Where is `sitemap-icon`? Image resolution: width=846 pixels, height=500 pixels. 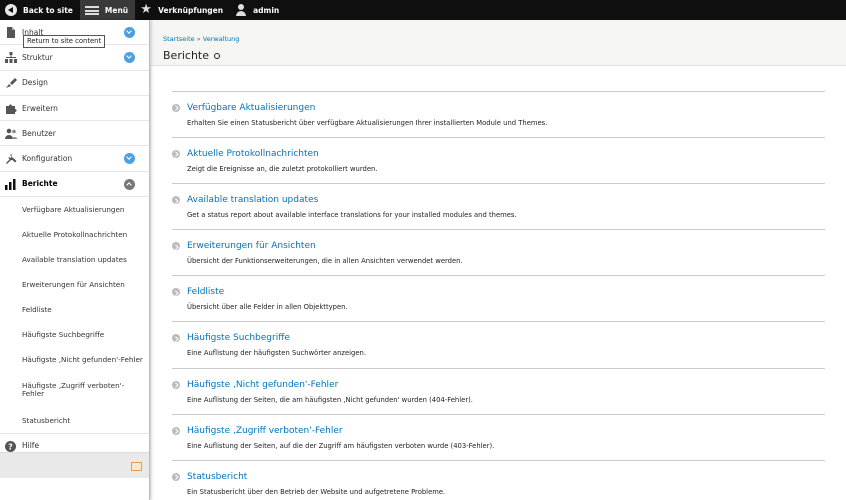
sitemap-icon is located at coordinates (11, 58).